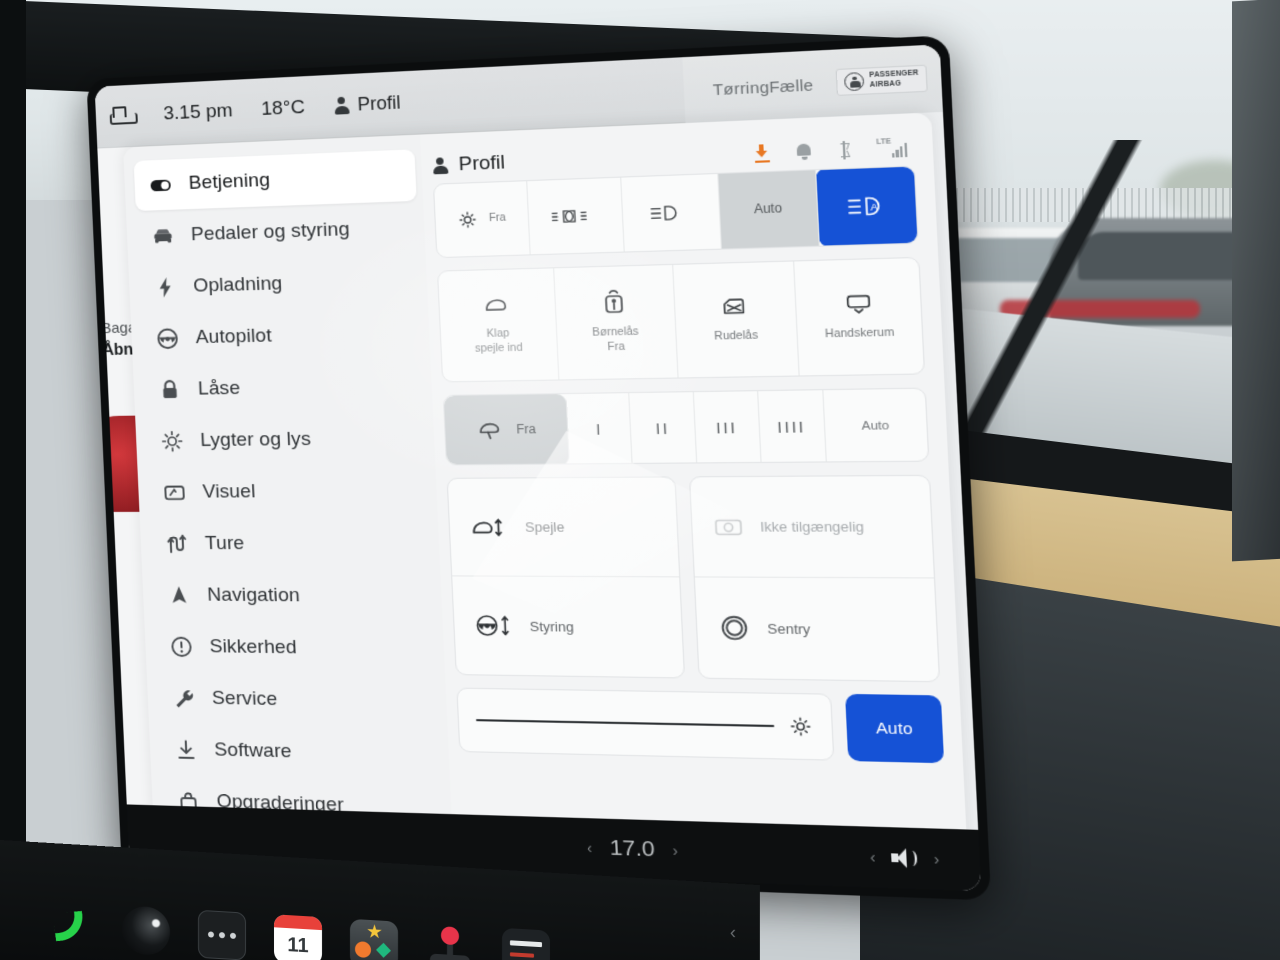 The height and width of the screenshot is (960, 1280). I want to click on sun-icon, so click(172, 441).